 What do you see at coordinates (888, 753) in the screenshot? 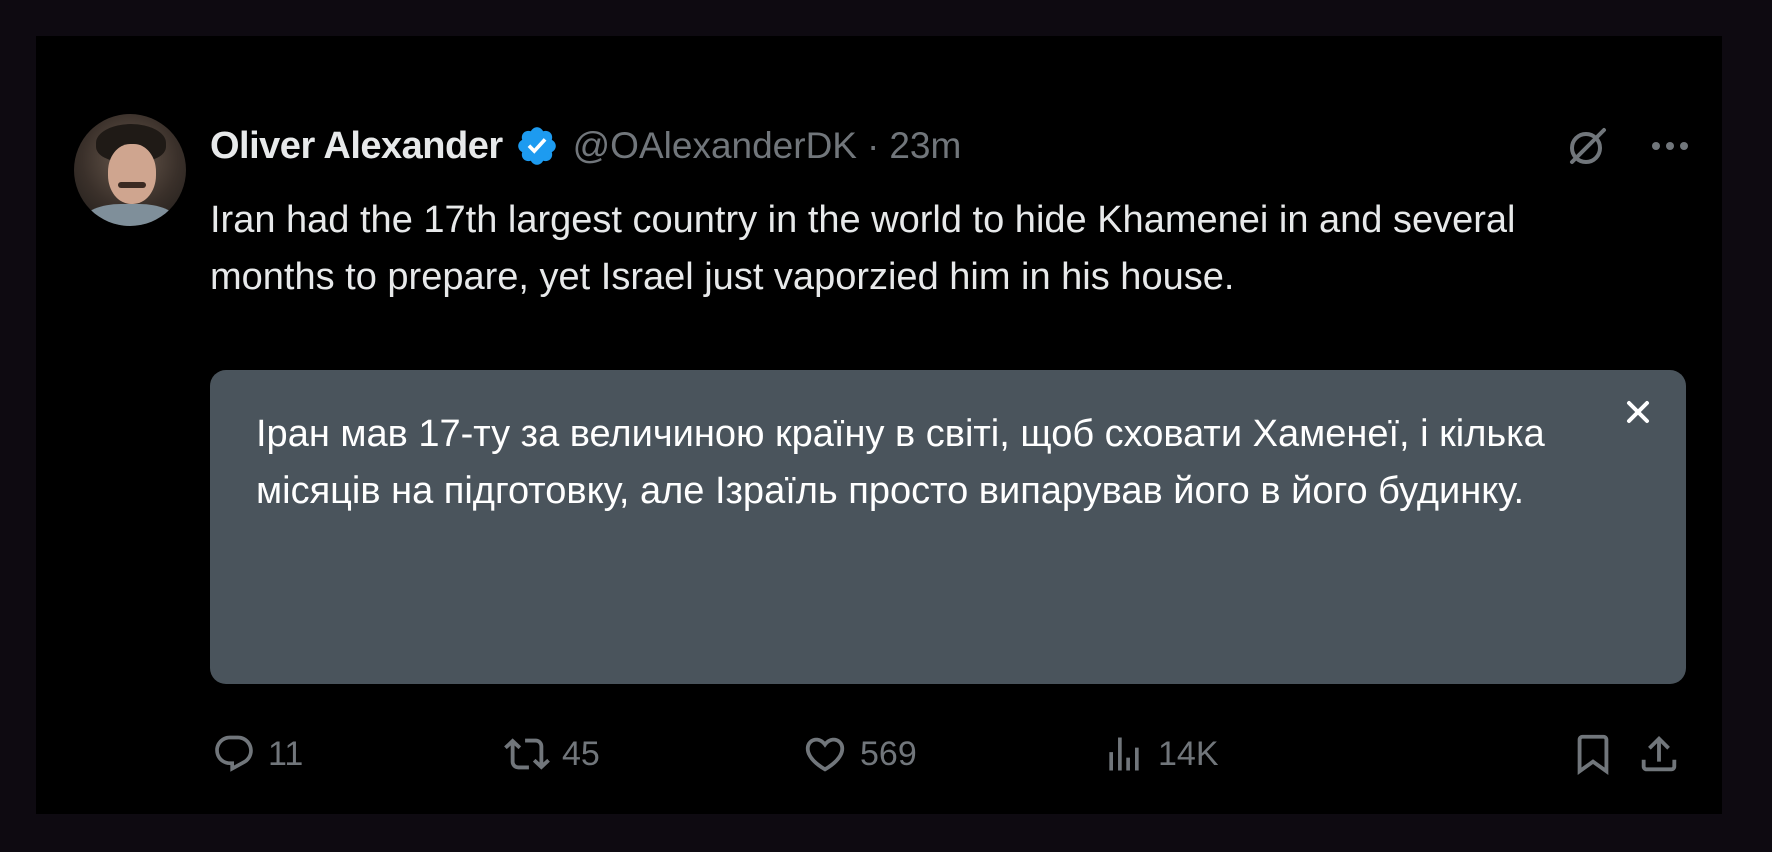
I see `like-count: 569` at bounding box center [888, 753].